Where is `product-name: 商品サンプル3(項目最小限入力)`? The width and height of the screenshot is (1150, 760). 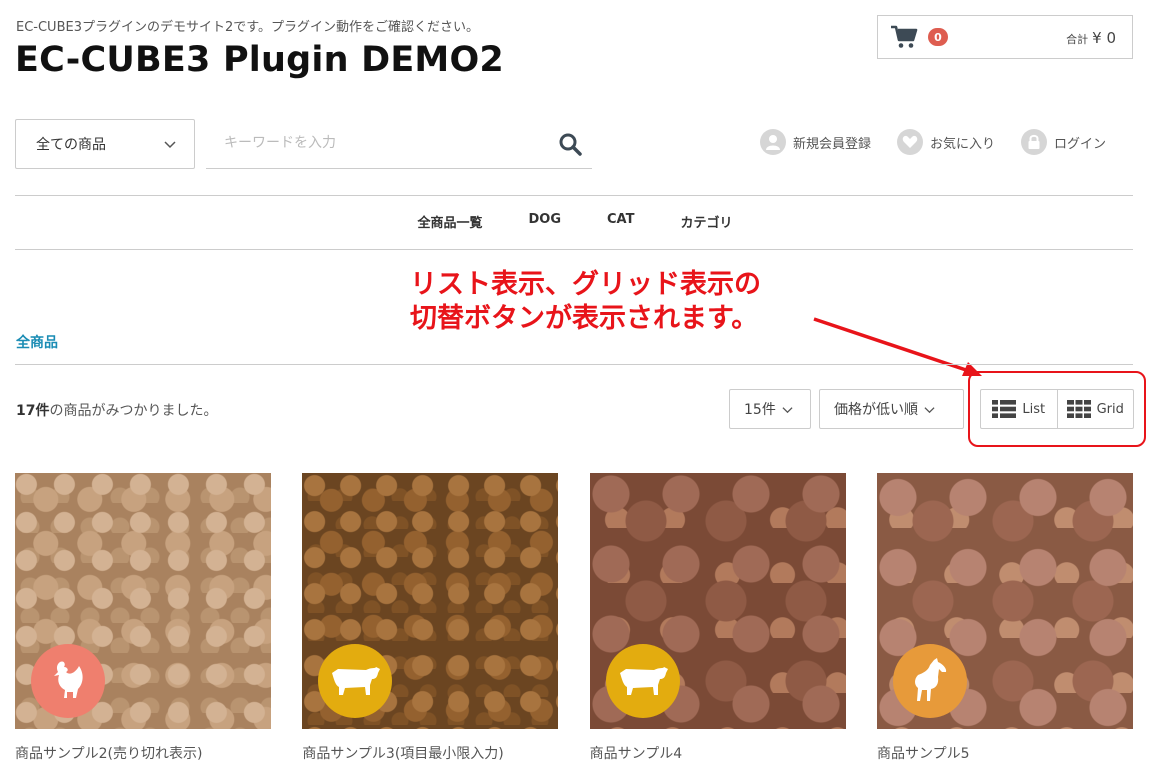 product-name: 商品サンプル3(項目最小限入力) is located at coordinates (430, 751).